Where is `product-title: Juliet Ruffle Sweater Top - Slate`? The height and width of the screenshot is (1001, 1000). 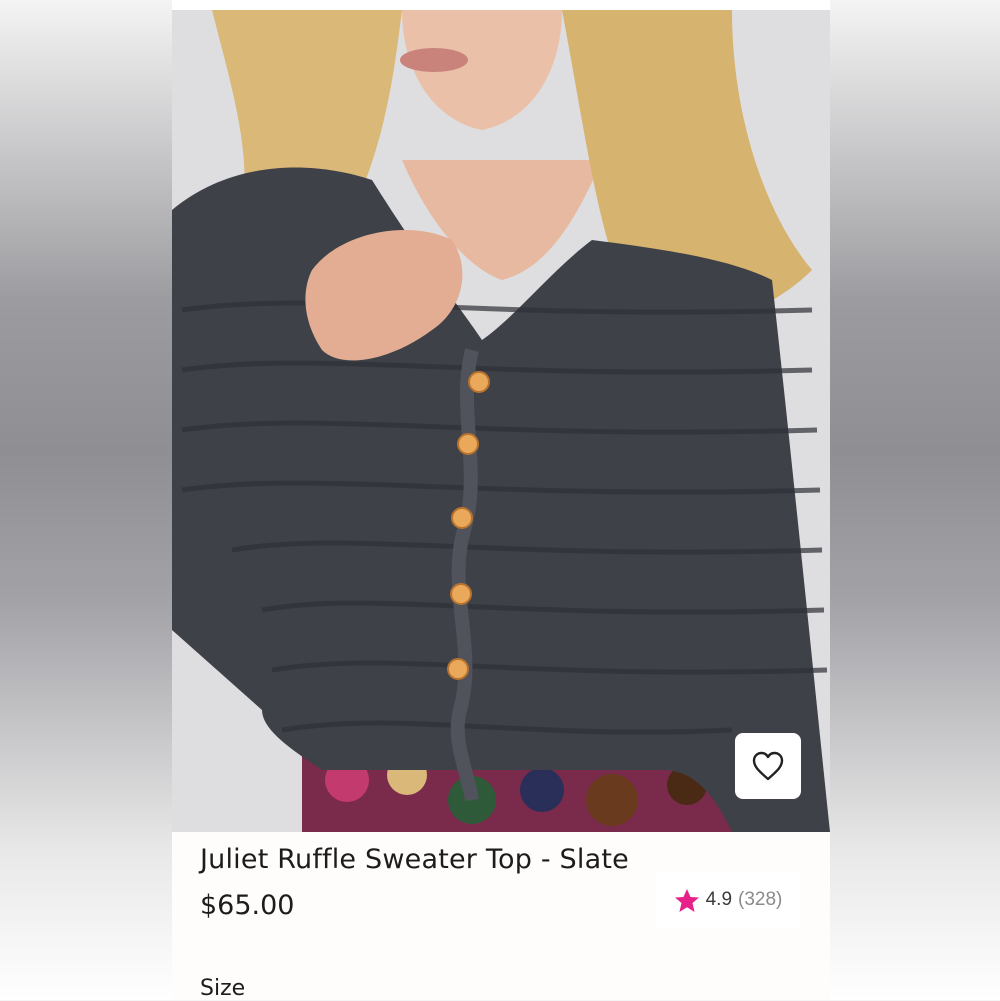
product-title: Juliet Ruffle Sweater Top - Slate is located at coordinates (414, 859).